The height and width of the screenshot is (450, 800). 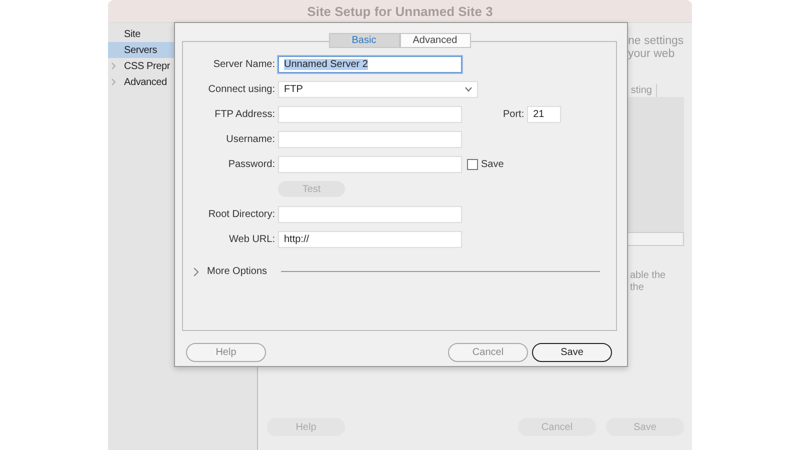 I want to click on field-label: Root Directory:, so click(x=241, y=214).